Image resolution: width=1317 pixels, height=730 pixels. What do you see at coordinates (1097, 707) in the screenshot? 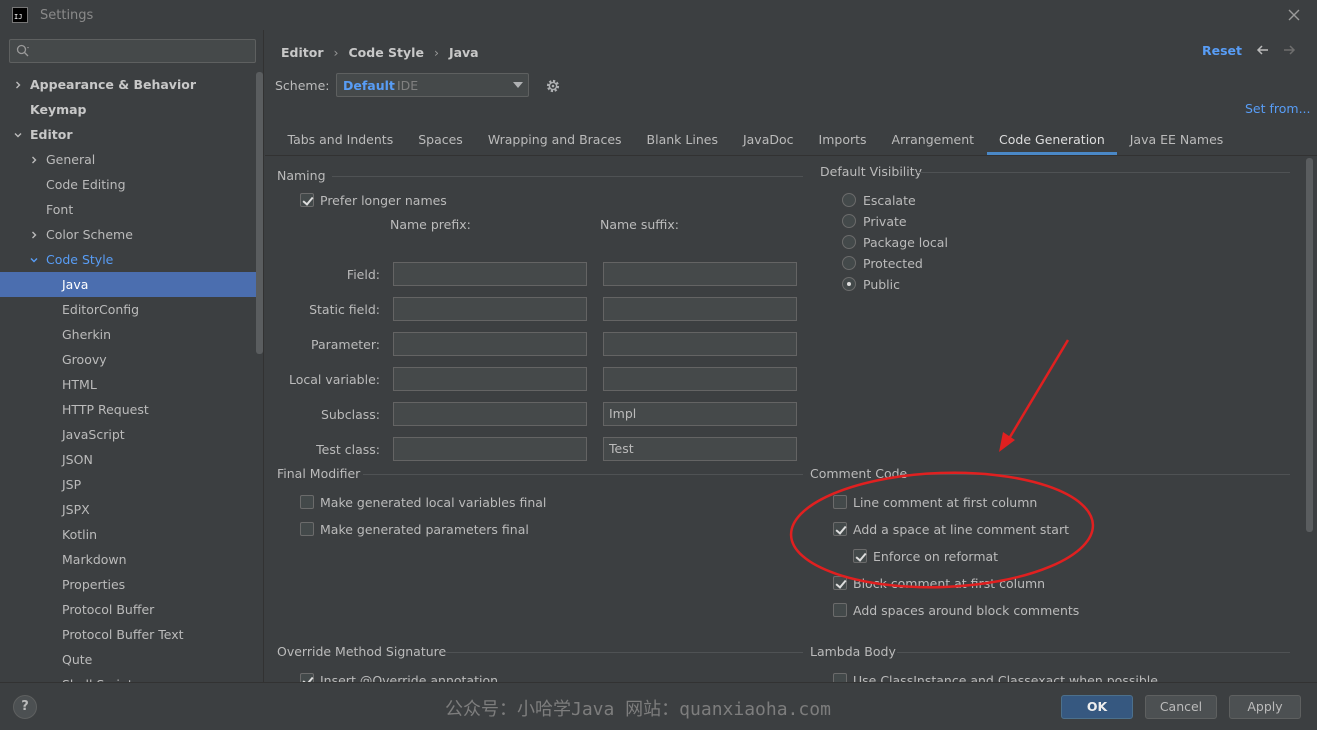
I see `ok-button: OK` at bounding box center [1097, 707].